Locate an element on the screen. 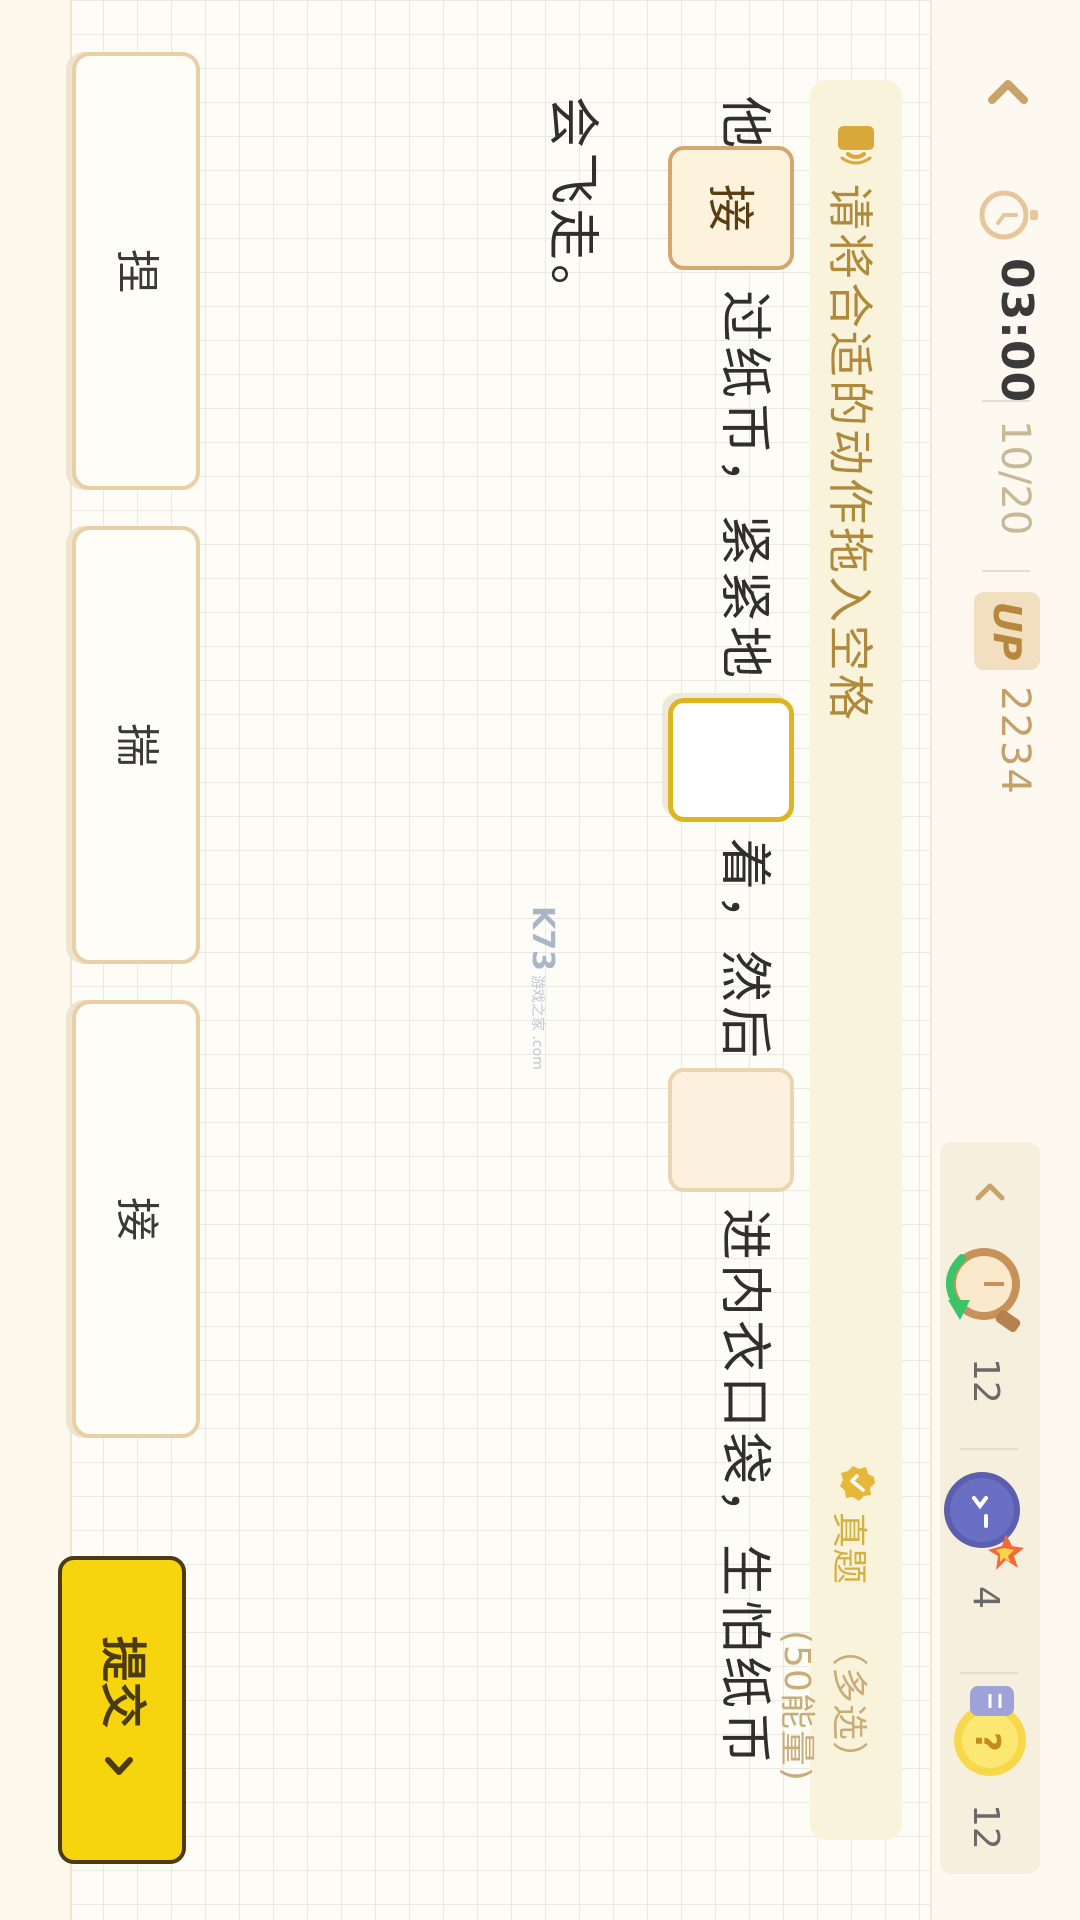  submit-button: 提交 is located at coordinates (122, 1710).